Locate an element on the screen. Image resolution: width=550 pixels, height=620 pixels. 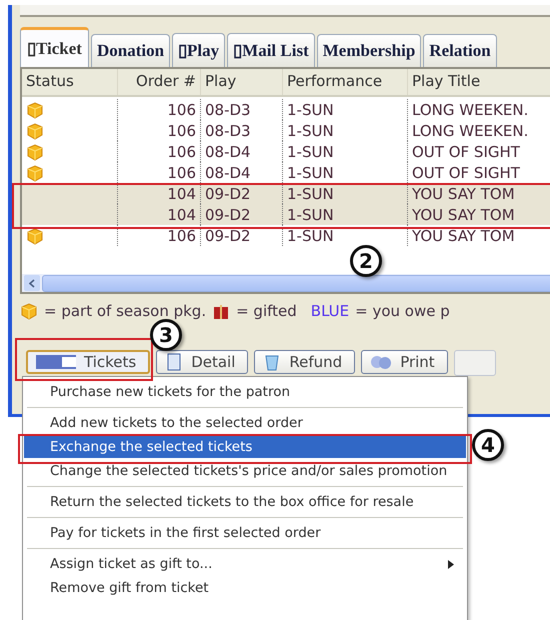
table-cell: OUT OF SIGHT is located at coordinates (479, 172).